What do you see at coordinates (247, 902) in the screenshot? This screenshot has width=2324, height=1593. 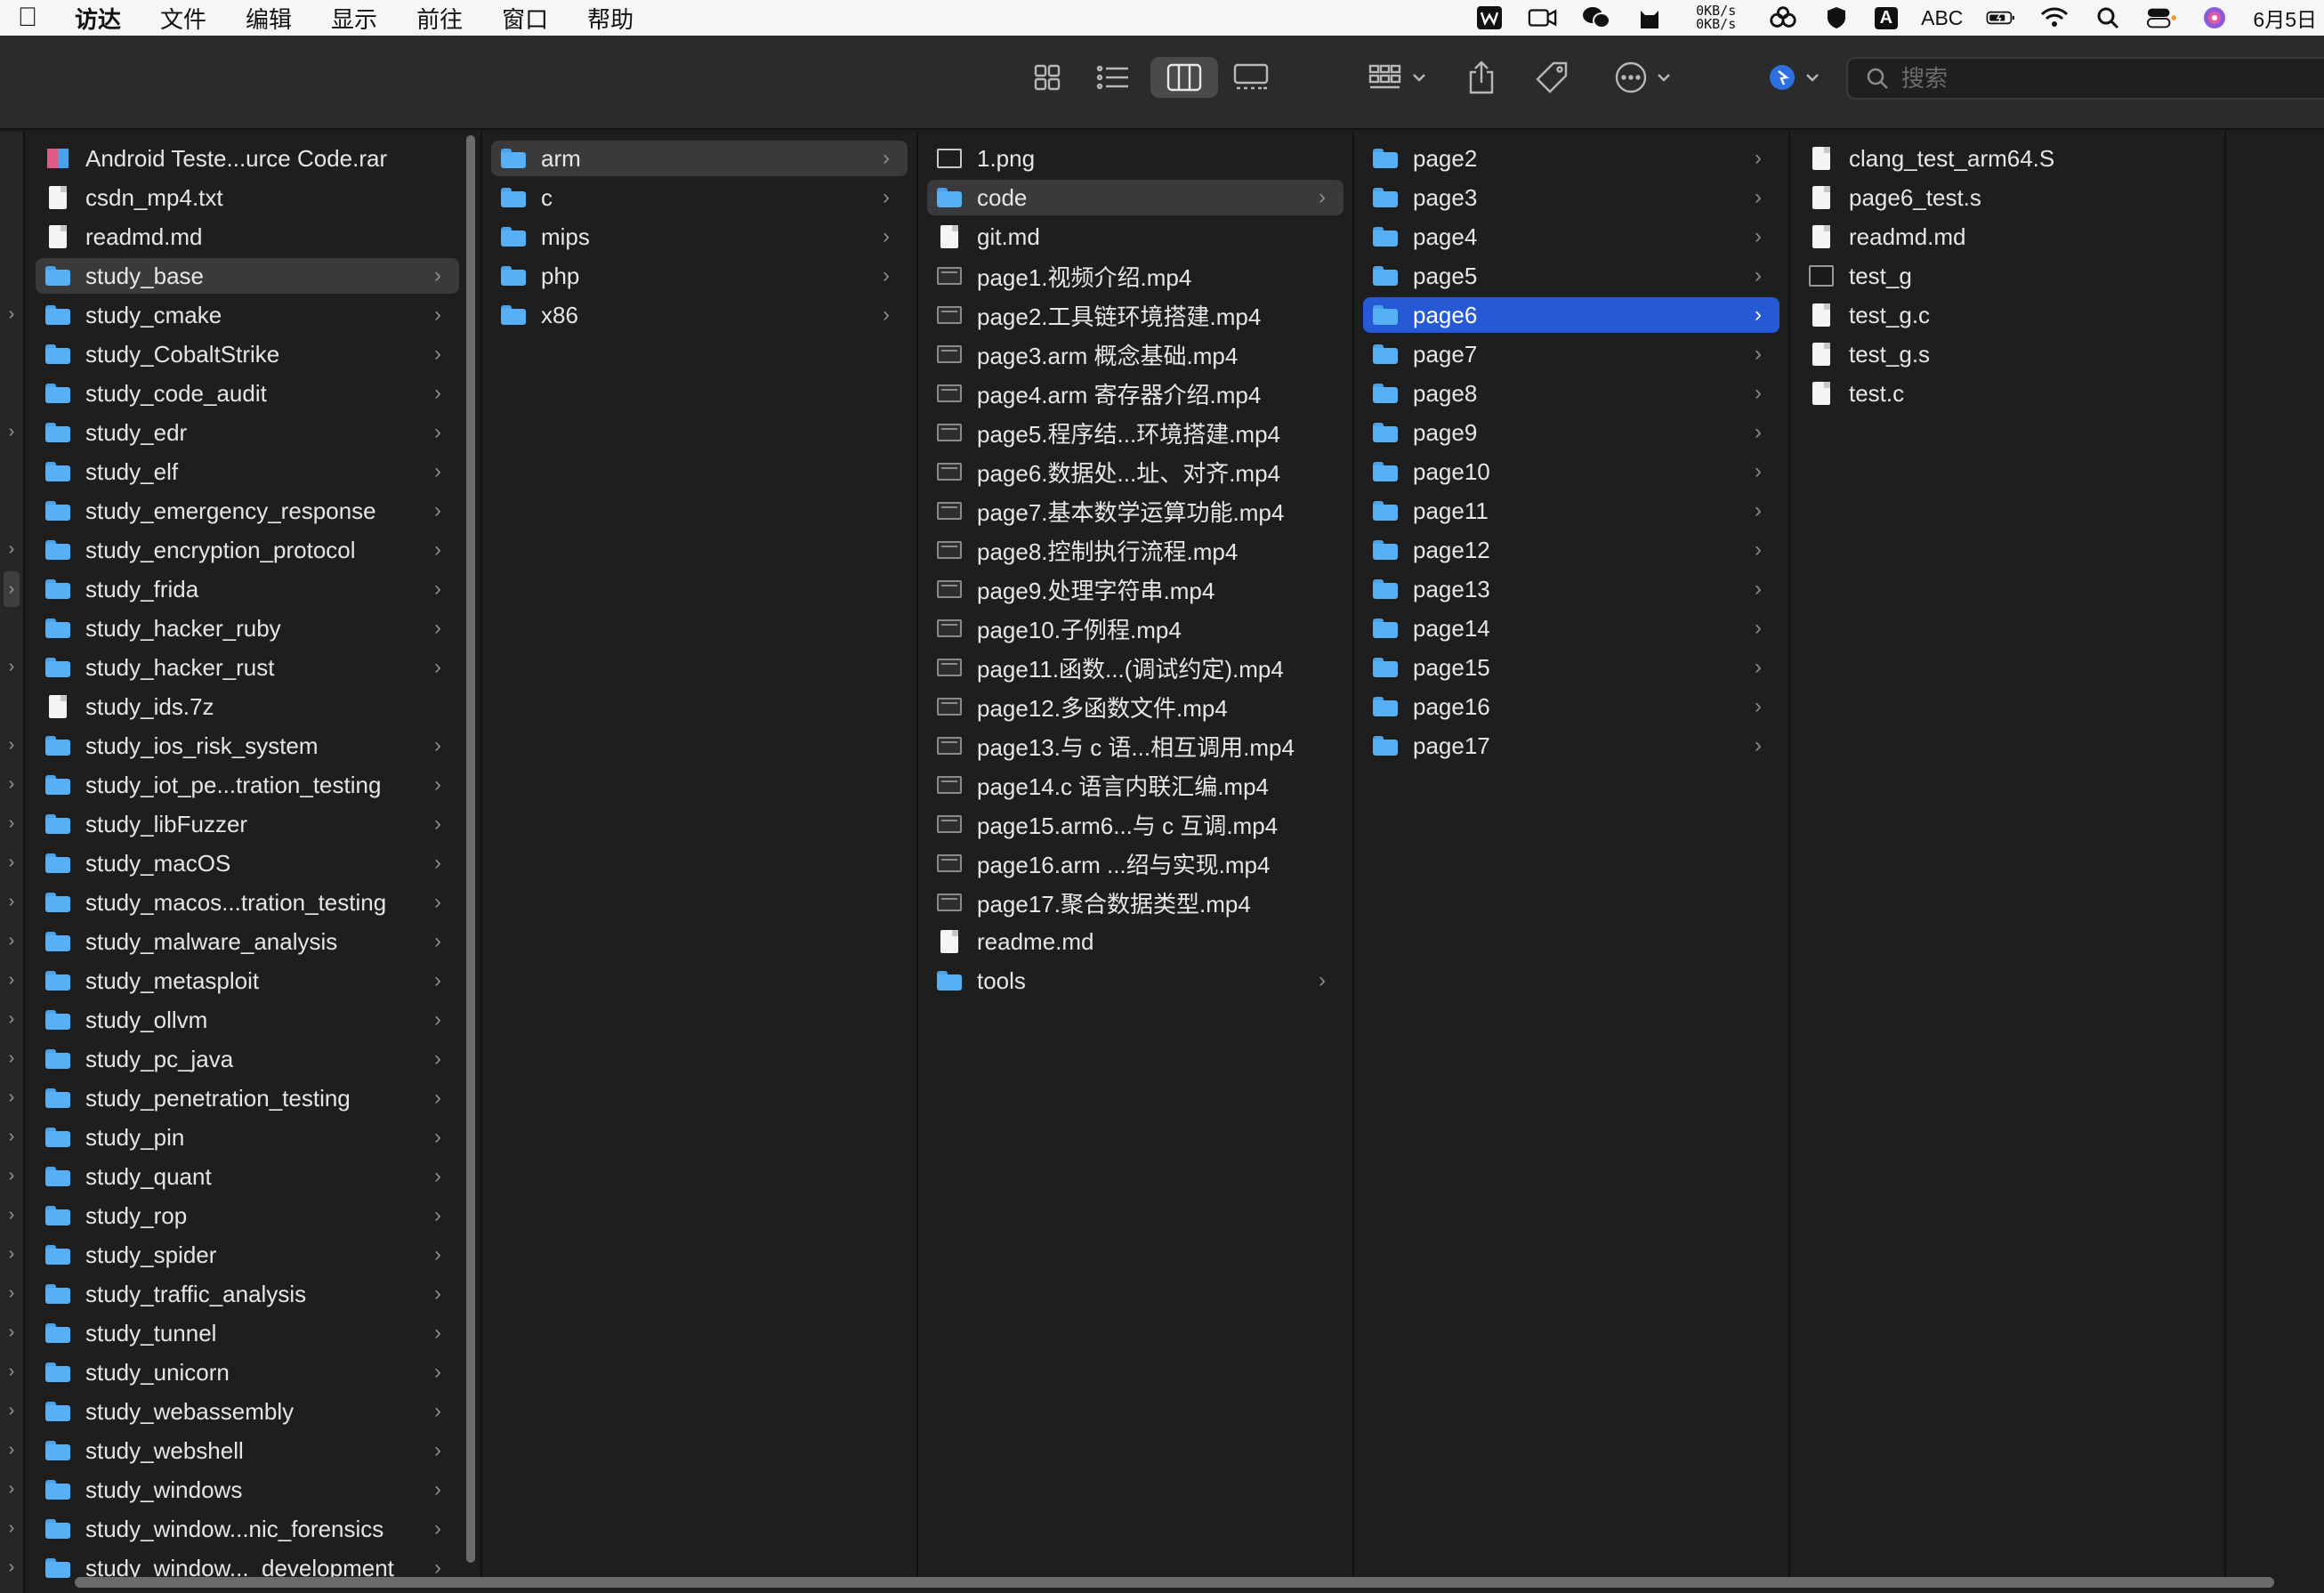 I see `folder-row: study_macos...tration_testing ›` at bounding box center [247, 902].